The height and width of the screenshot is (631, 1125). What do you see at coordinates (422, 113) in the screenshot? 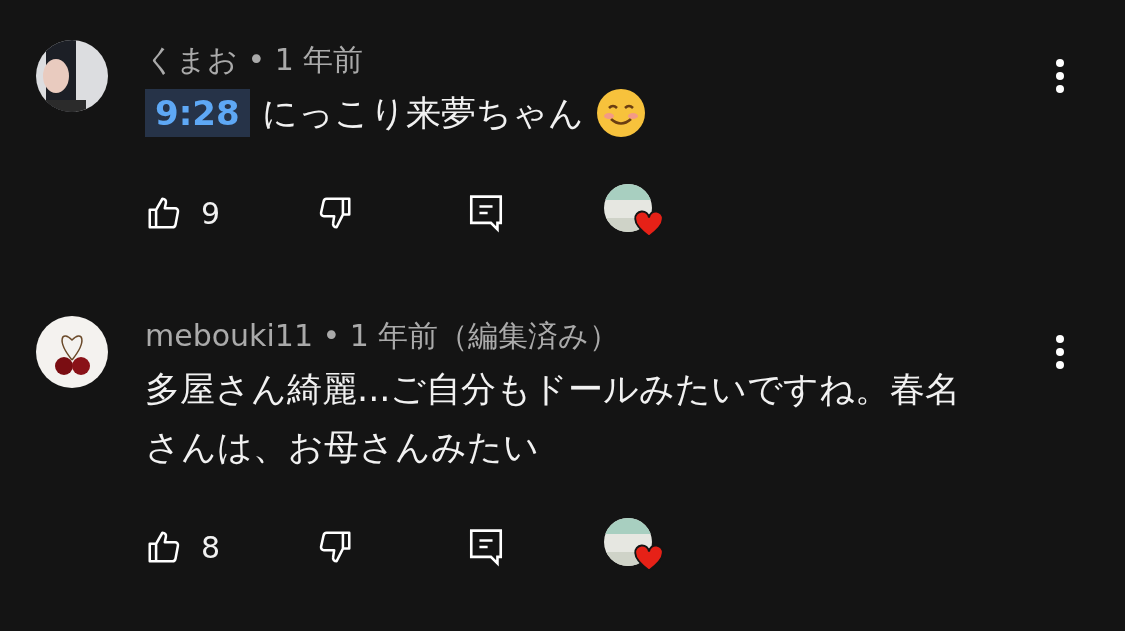
I see `comment-text: にっこり来夢ちゃん` at bounding box center [422, 113].